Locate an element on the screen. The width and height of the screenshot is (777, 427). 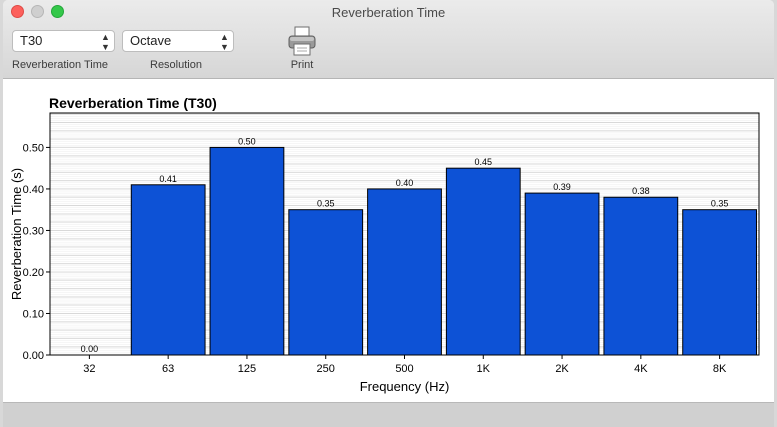
bar-value-label: 0.50 is located at coordinates (247, 141).